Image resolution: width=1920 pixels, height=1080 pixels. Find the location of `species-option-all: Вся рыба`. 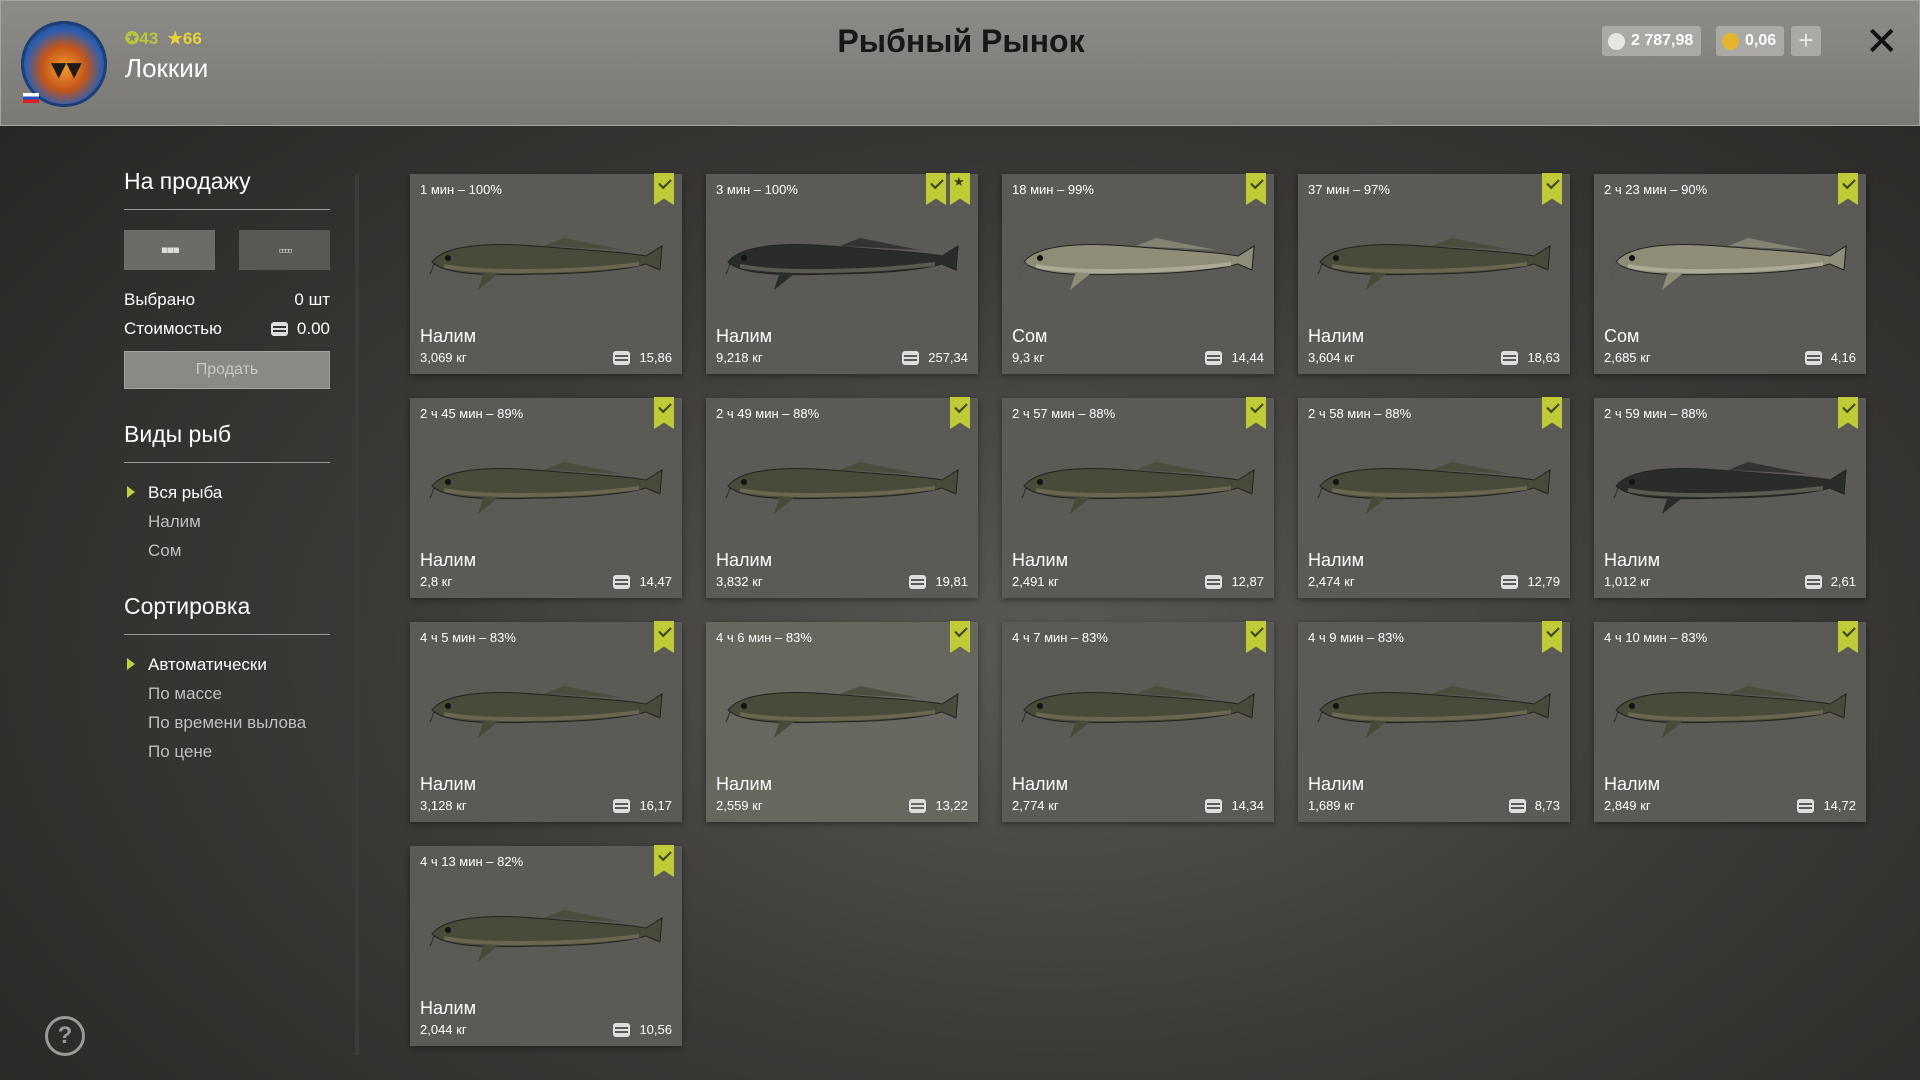

species-option-all: Вся рыба is located at coordinates (227, 493).